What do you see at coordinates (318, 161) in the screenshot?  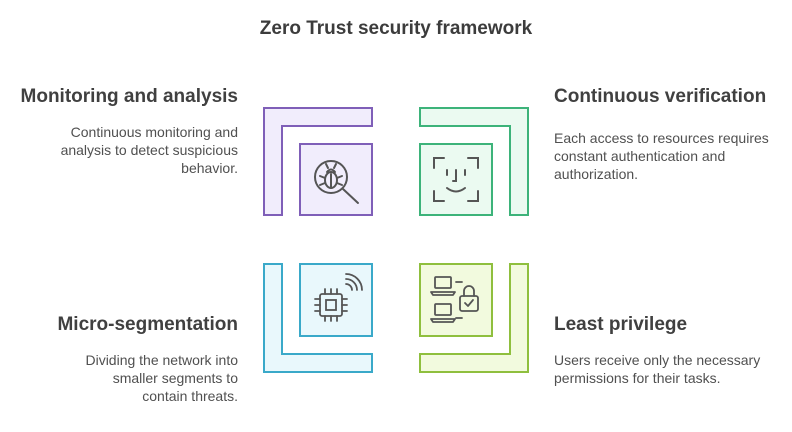 I see `monitoring-quadrant` at bounding box center [318, 161].